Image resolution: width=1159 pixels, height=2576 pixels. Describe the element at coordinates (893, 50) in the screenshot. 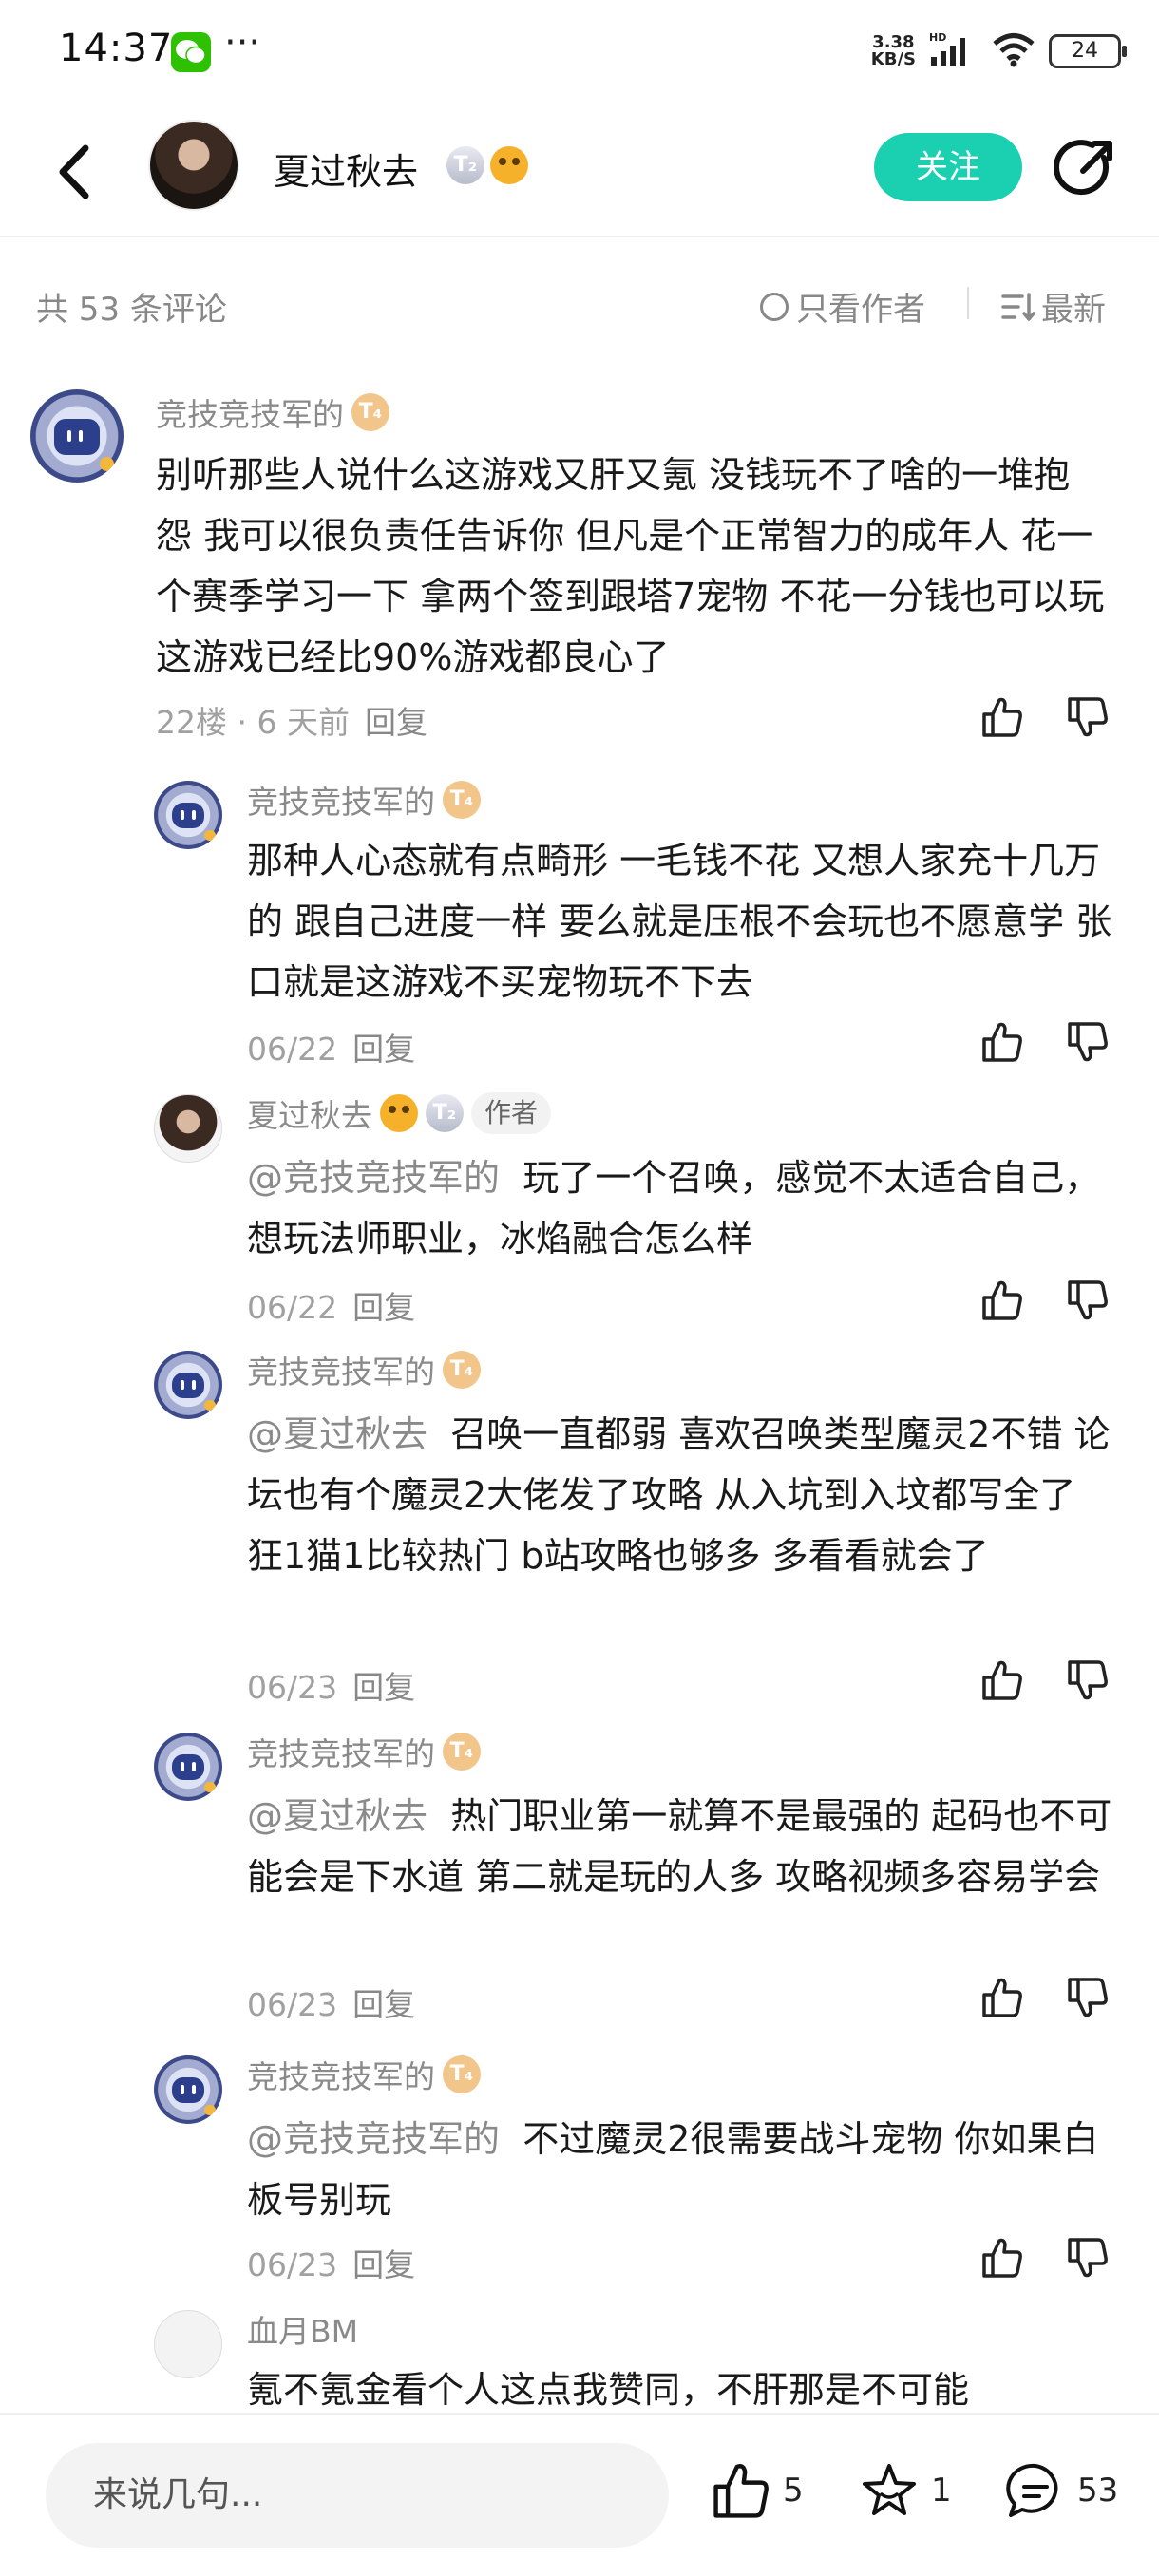

I see `network-speed: 3.38 KB/S` at that location.